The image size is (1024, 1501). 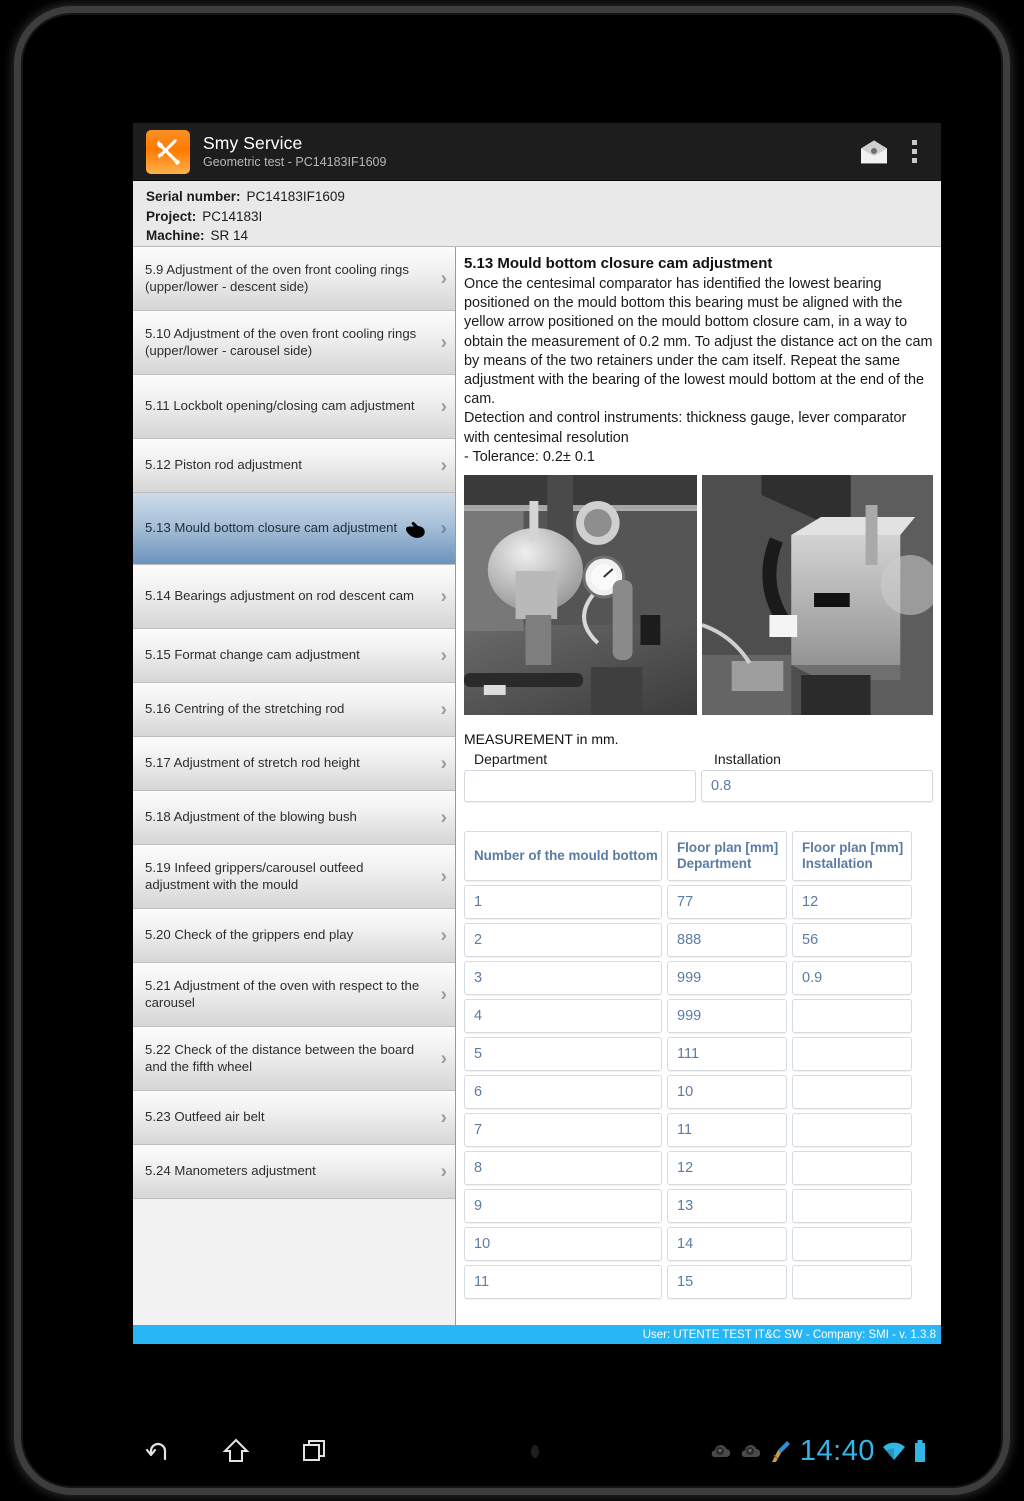 I want to click on sidebar-item: 5.12 Piston rod adjustment ›, so click(x=294, y=466).